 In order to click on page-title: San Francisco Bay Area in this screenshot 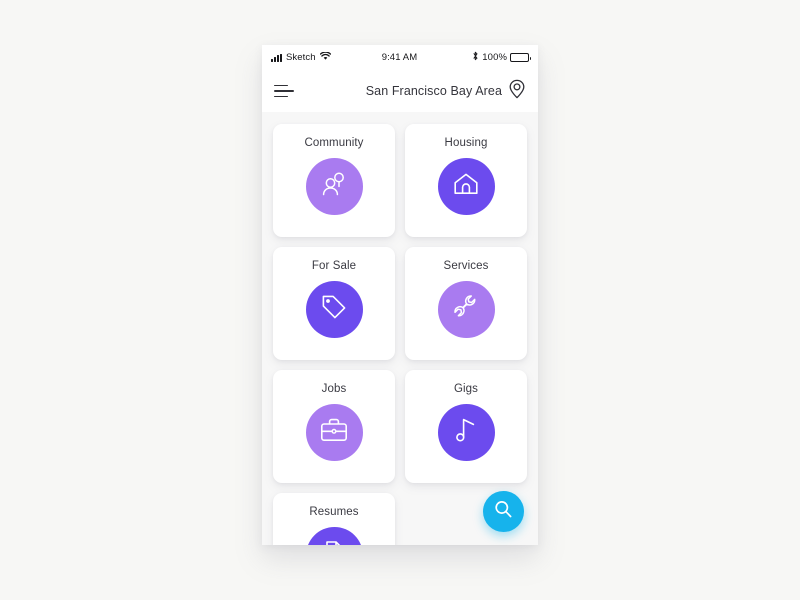, I will do `click(433, 91)`.